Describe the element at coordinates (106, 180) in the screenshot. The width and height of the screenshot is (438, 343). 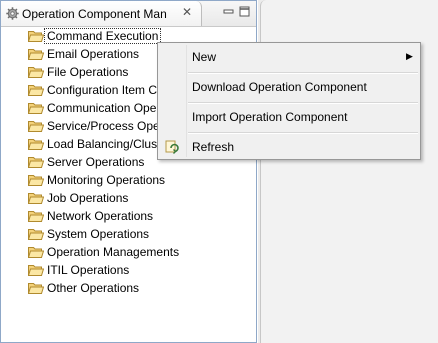
I see `tree-item-label: Monitoring Operations` at that location.